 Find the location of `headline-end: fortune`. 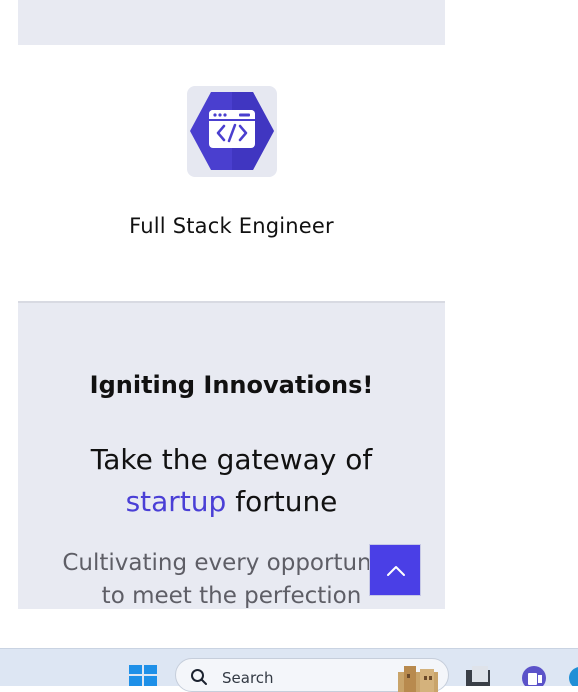

headline-end: fortune is located at coordinates (282, 501).